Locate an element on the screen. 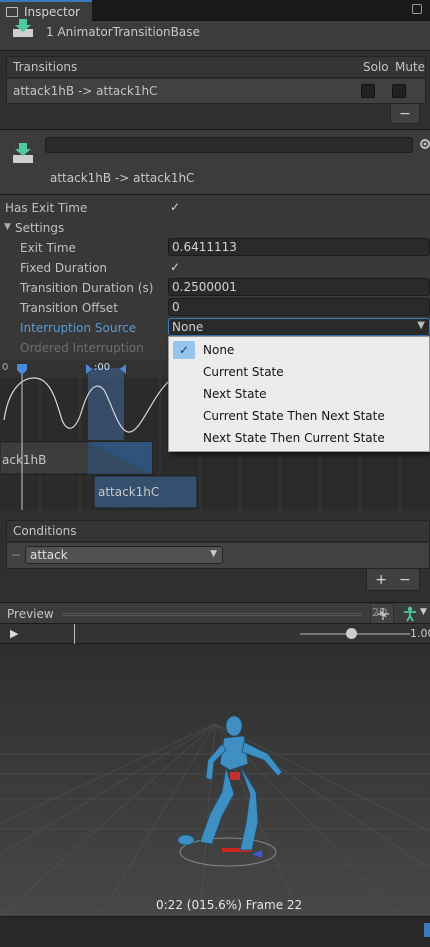 The image size is (430, 947). fixed-duration-checkbox: ✓ is located at coordinates (175, 267).